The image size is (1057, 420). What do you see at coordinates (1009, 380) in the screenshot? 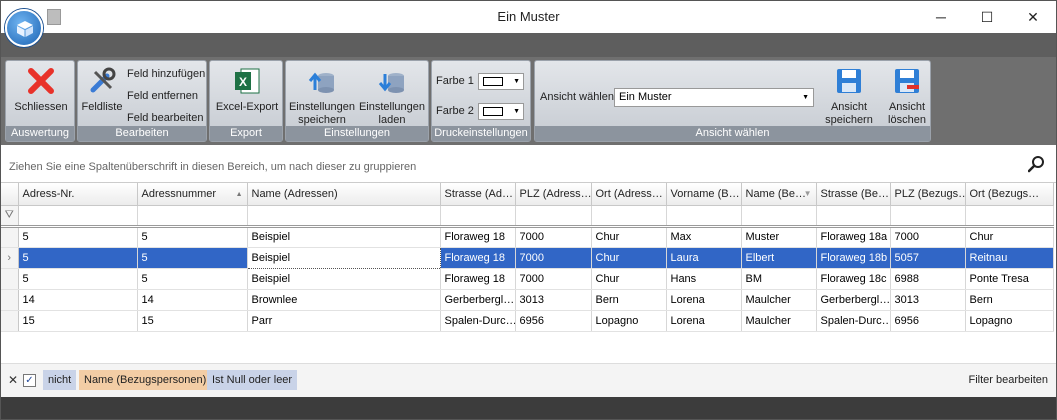
I see `filter-bearbeiten-link: Filter bearbeiten` at bounding box center [1009, 380].